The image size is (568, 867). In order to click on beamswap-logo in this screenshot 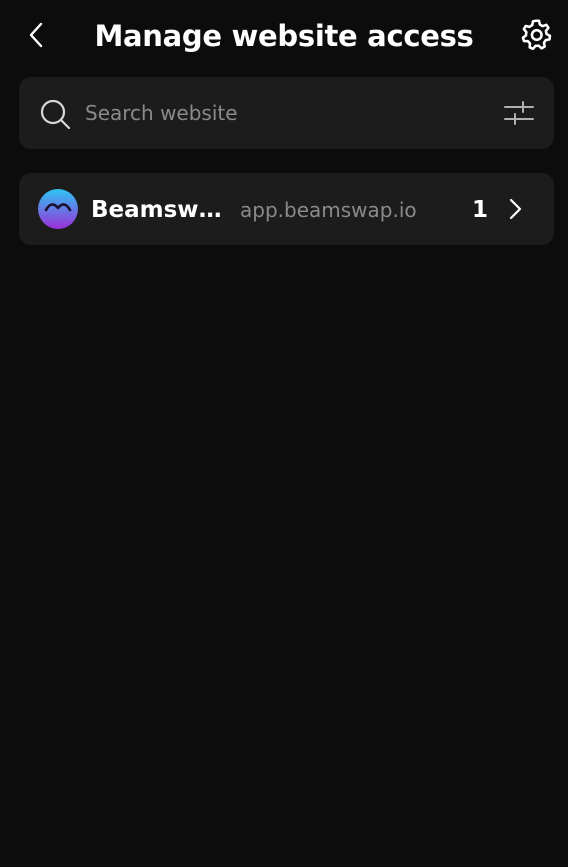, I will do `click(58, 209)`.